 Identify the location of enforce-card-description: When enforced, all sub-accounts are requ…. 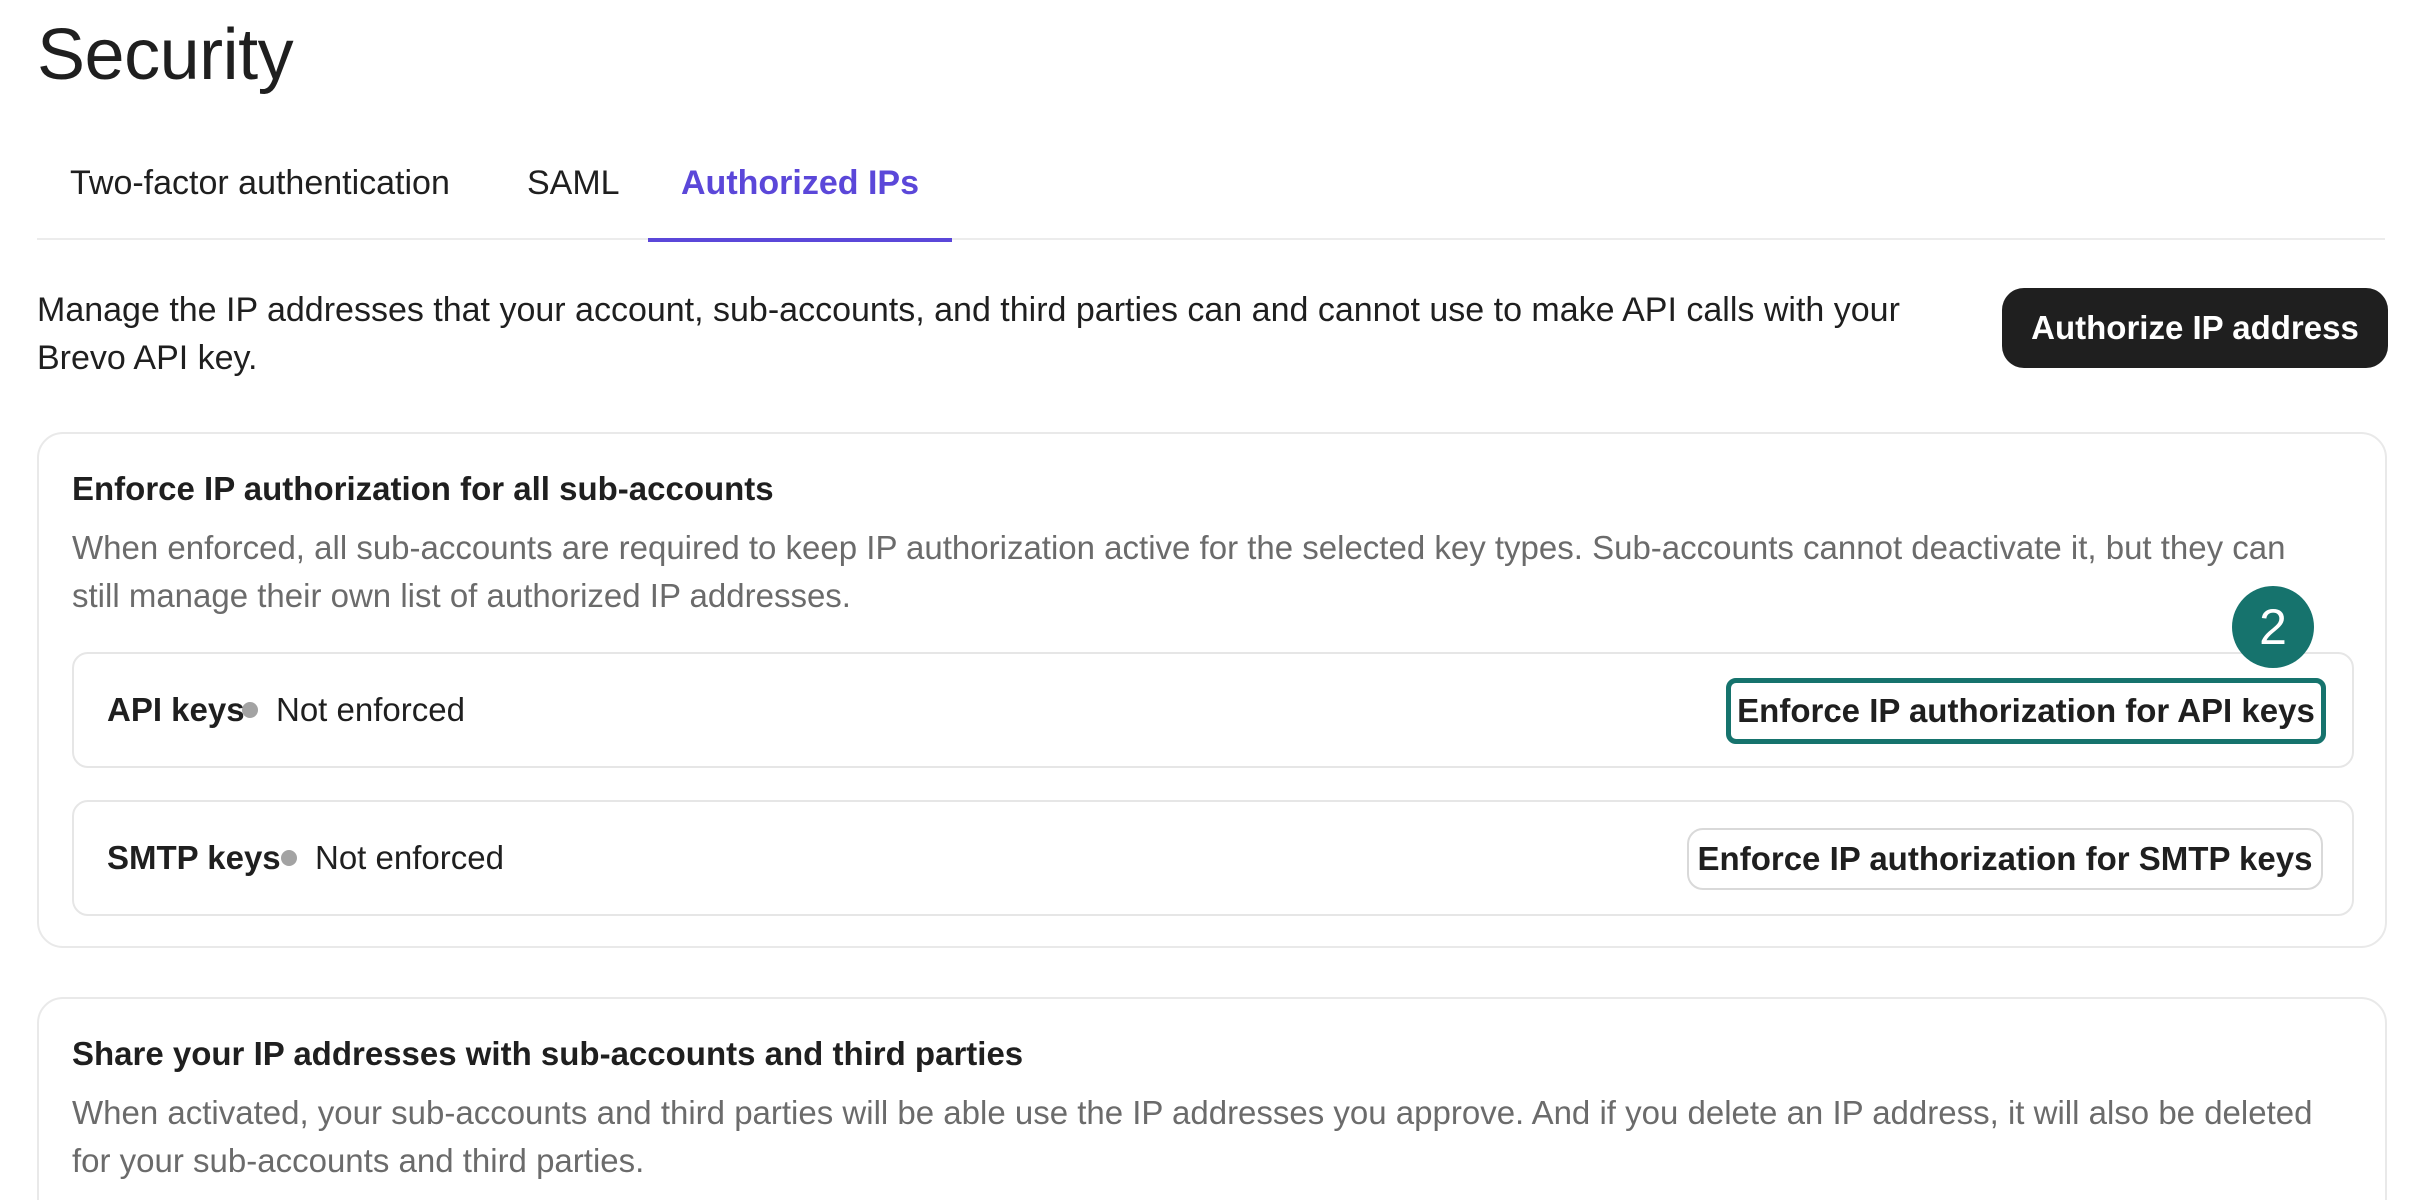
(1179, 571).